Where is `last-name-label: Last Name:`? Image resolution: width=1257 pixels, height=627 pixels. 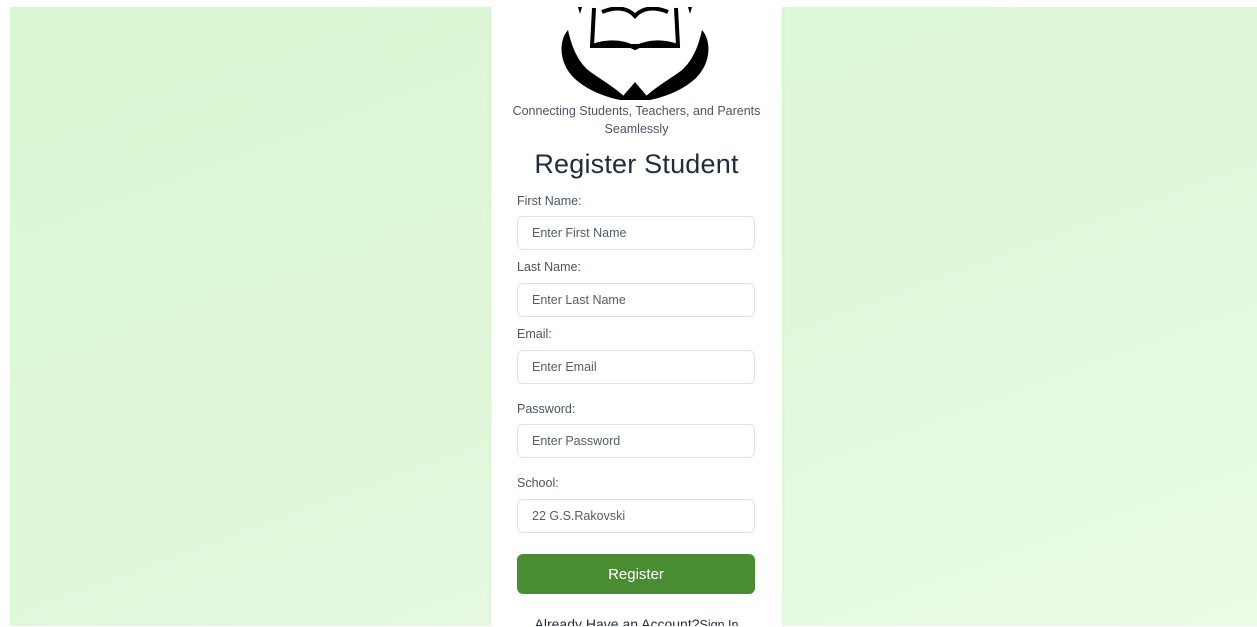 last-name-label: Last Name: is located at coordinates (549, 267).